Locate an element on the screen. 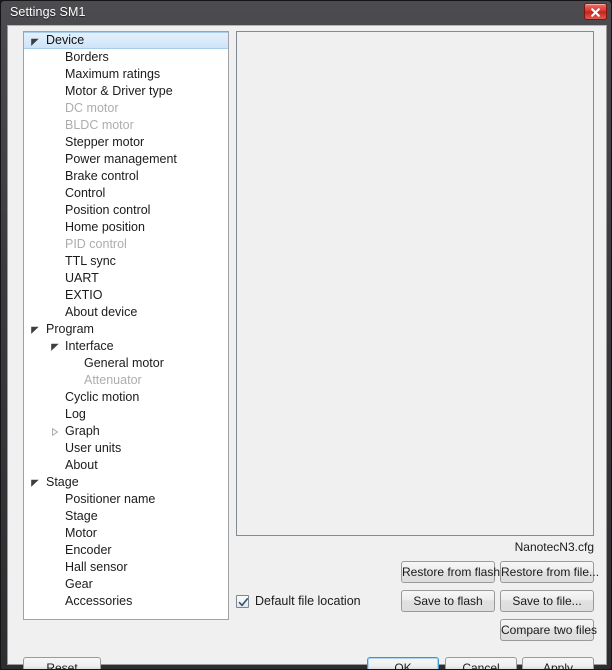 Image resolution: width=612 pixels, height=670 pixels. ok-button: OK is located at coordinates (403, 663).